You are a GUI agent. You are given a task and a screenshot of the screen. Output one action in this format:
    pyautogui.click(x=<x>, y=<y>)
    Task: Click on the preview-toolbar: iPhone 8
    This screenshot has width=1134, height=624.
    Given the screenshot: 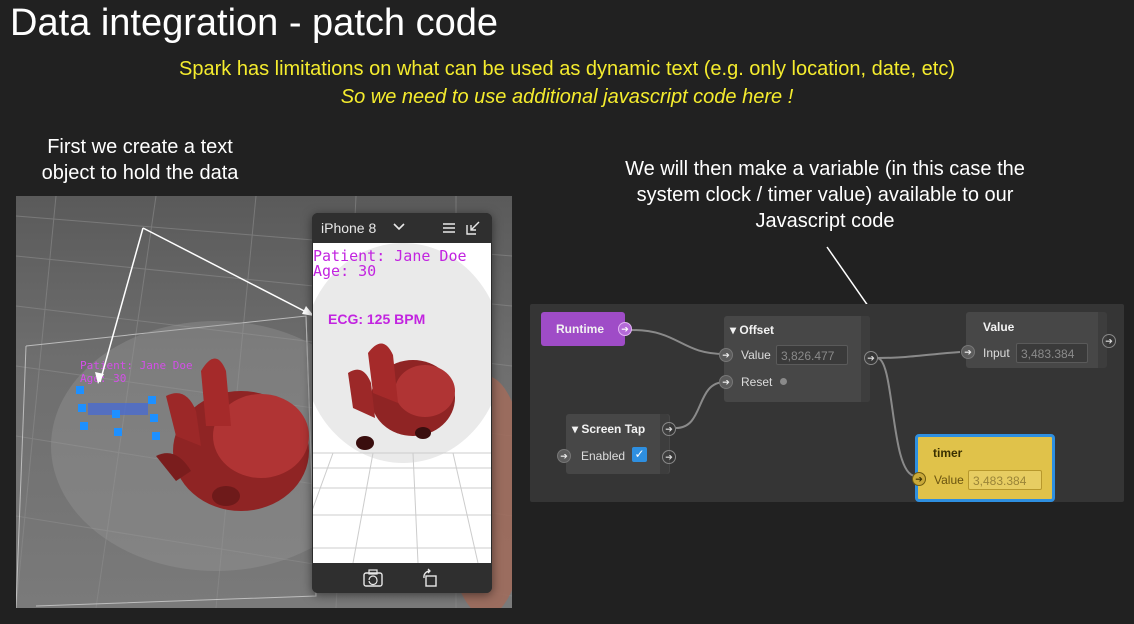 What is the action you would take?
    pyautogui.click(x=402, y=228)
    